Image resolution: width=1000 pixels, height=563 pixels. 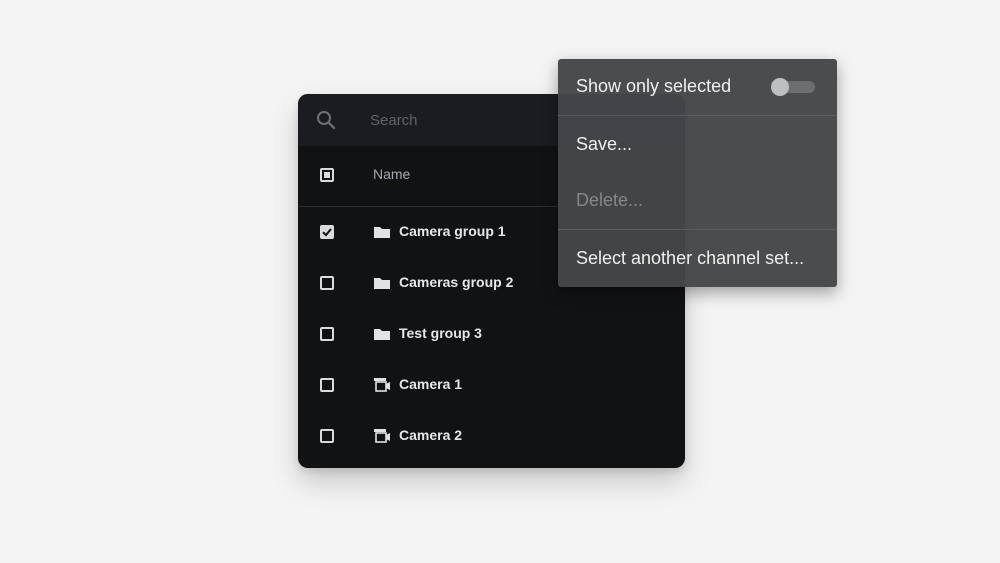 What do you see at coordinates (491, 334) in the screenshot?
I see `table-row: Test group 3` at bounding box center [491, 334].